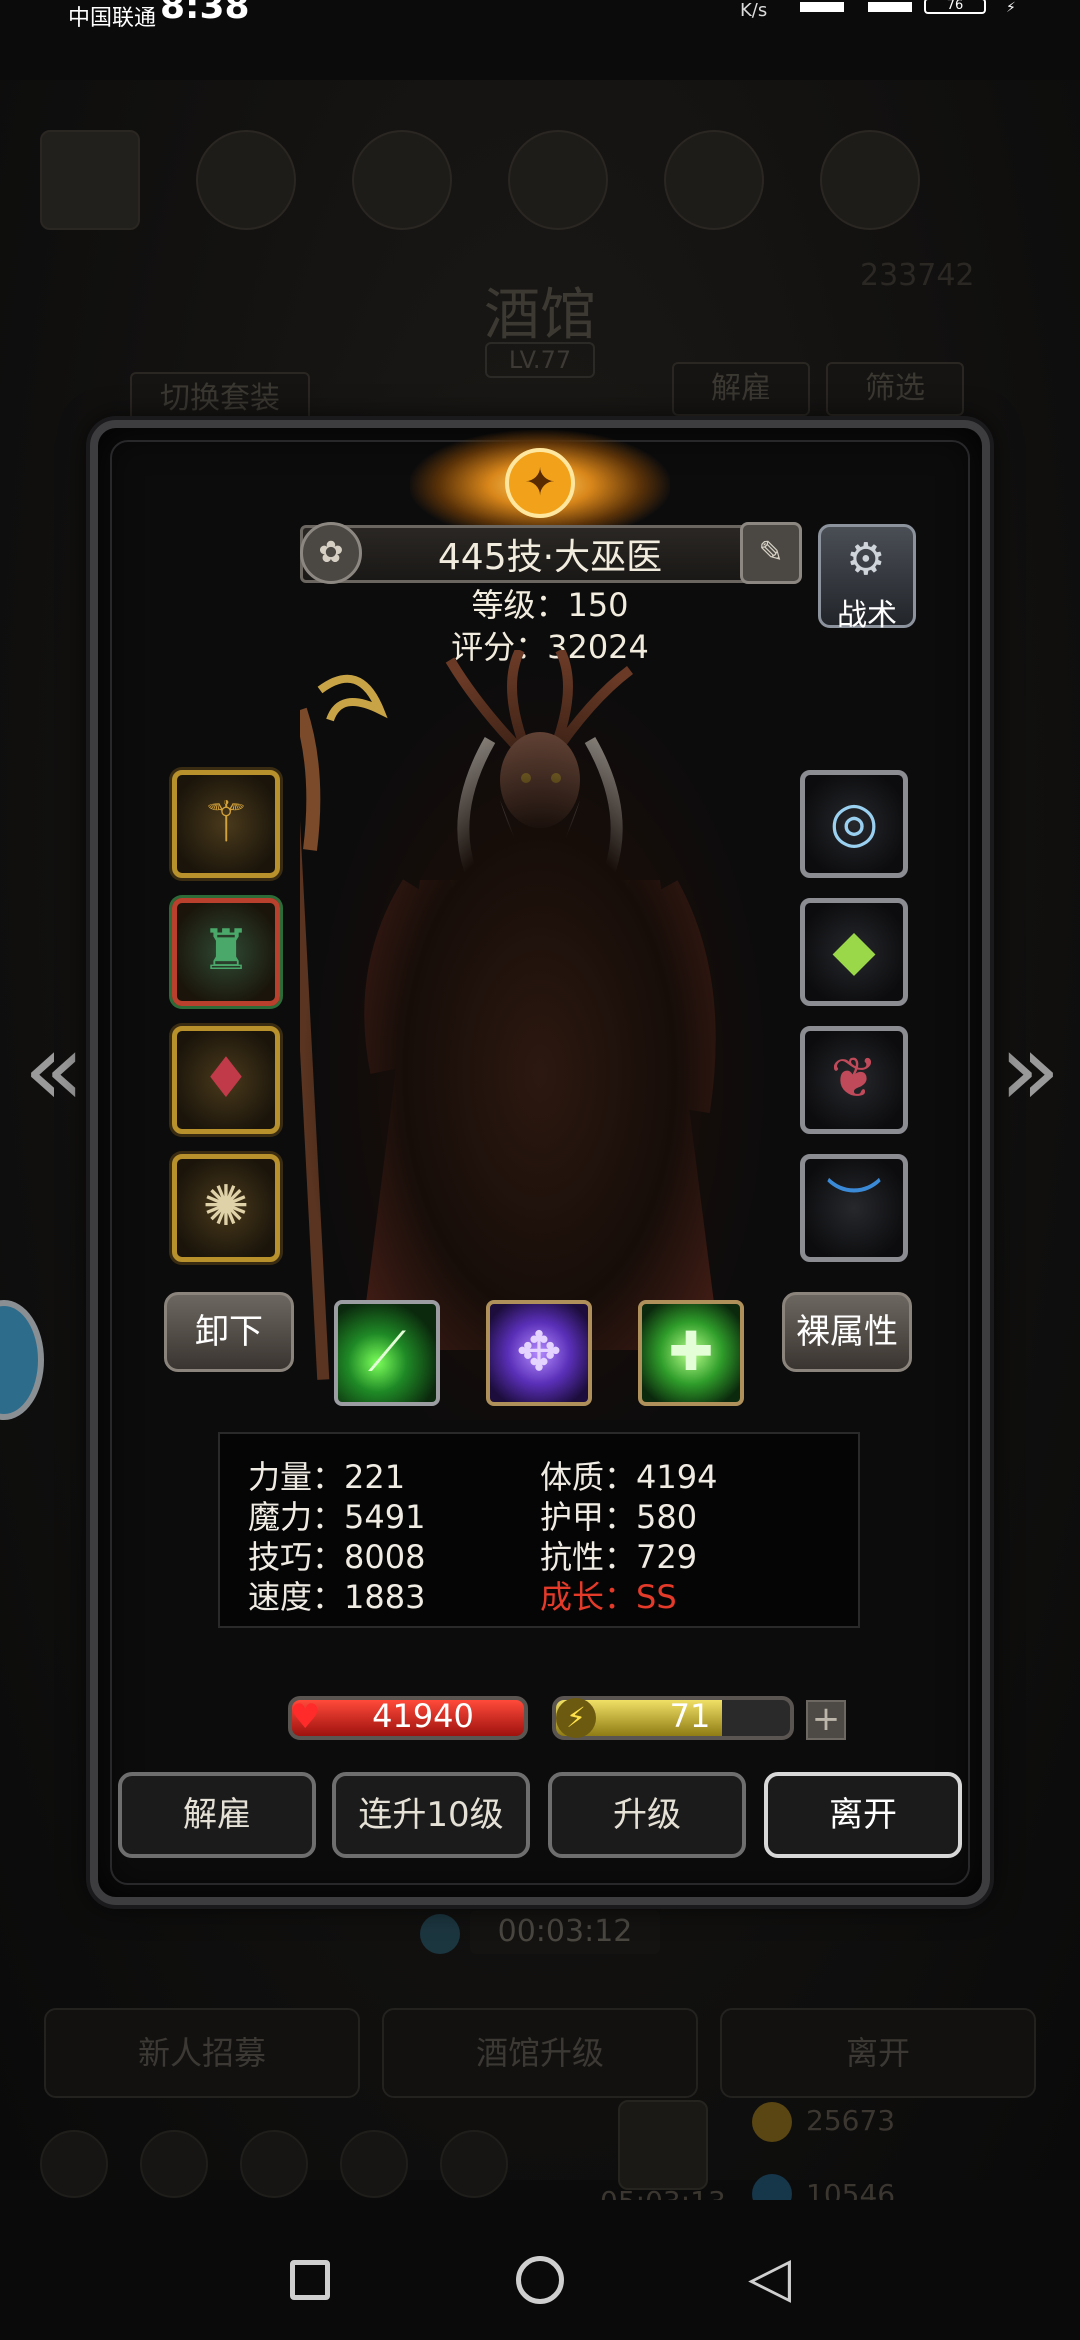 This screenshot has width=1080, height=2340. What do you see at coordinates (866, 559) in the screenshot?
I see `gear-icon: ⚙` at bounding box center [866, 559].